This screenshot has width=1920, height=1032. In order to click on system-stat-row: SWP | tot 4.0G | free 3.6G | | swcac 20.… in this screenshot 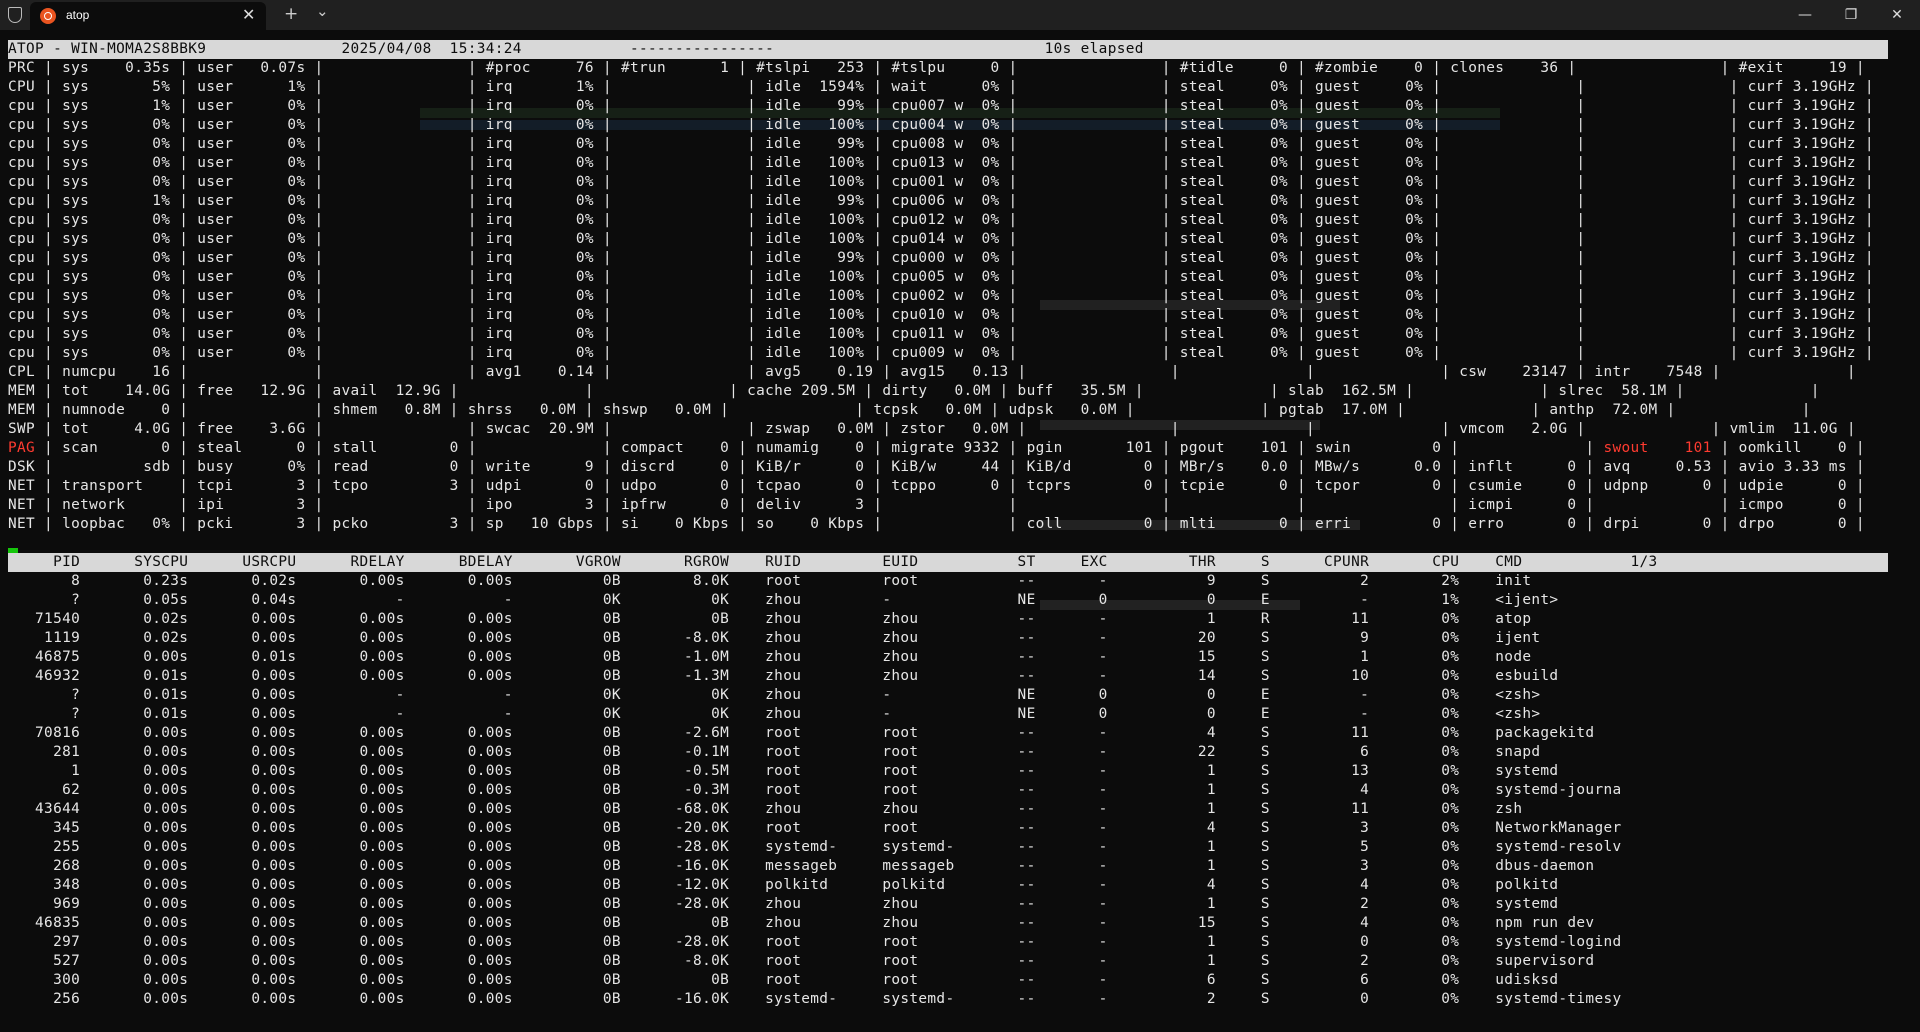, I will do `click(932, 429)`.